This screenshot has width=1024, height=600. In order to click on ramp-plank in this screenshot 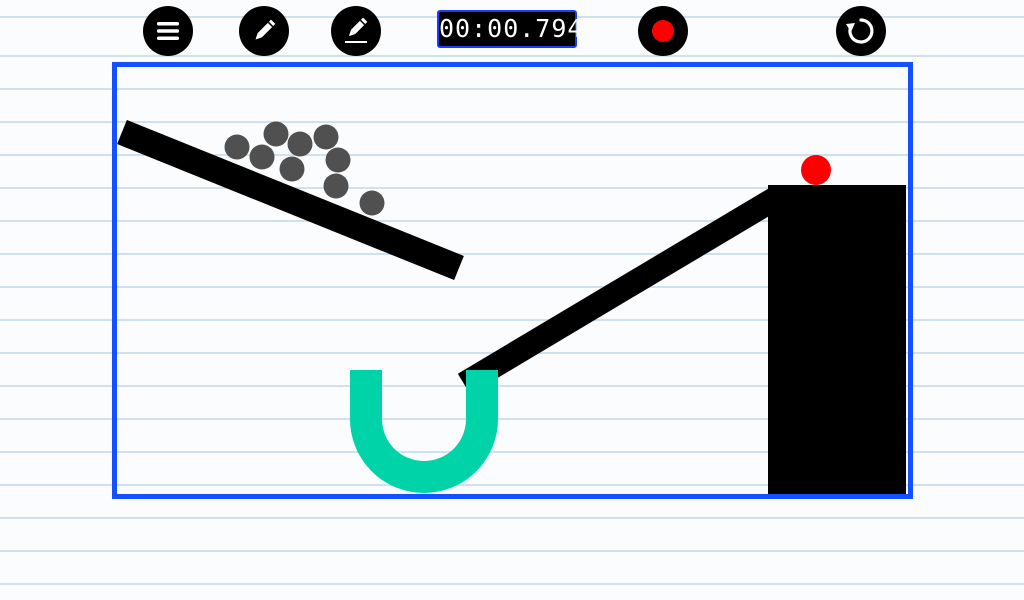, I will do `click(620, 291)`.